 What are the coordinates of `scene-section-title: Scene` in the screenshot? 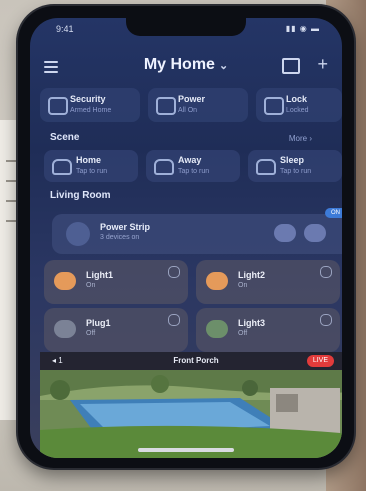 It's located at (65, 137).